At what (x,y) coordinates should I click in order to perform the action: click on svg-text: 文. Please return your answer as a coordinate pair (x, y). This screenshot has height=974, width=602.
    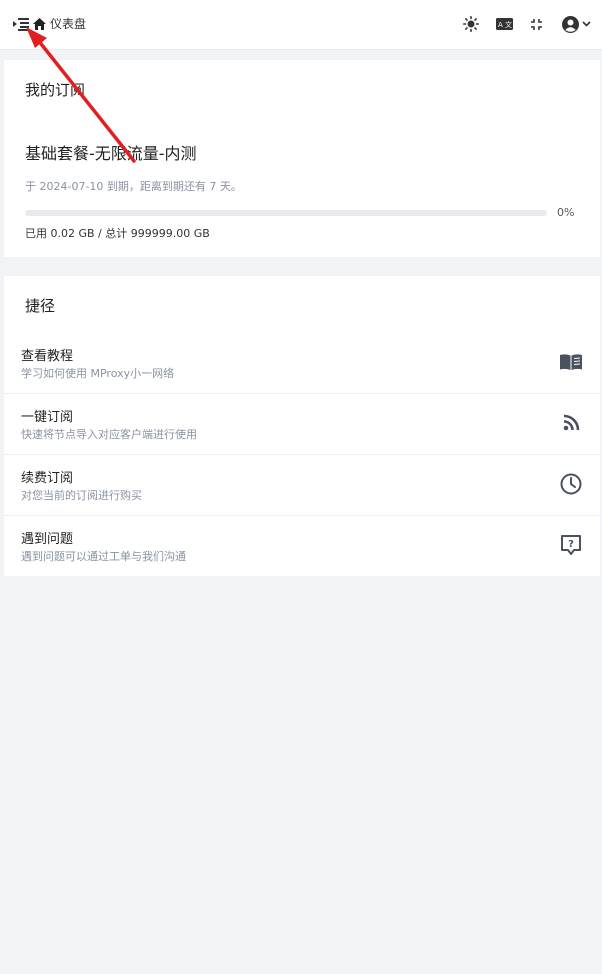
    Looking at the image, I should click on (508, 24).